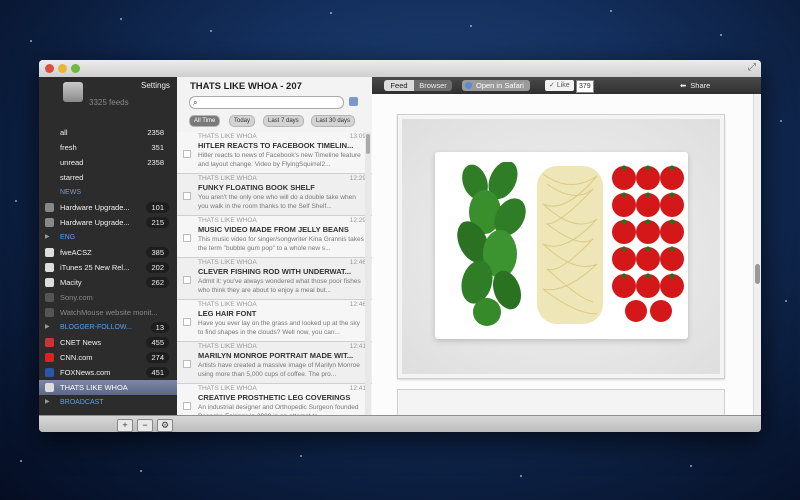 Image resolution: width=800 pixels, height=500 pixels. I want to click on sidebar-group-header: ▶ BLOGGER-FOLLOW... 13, so click(108, 327).